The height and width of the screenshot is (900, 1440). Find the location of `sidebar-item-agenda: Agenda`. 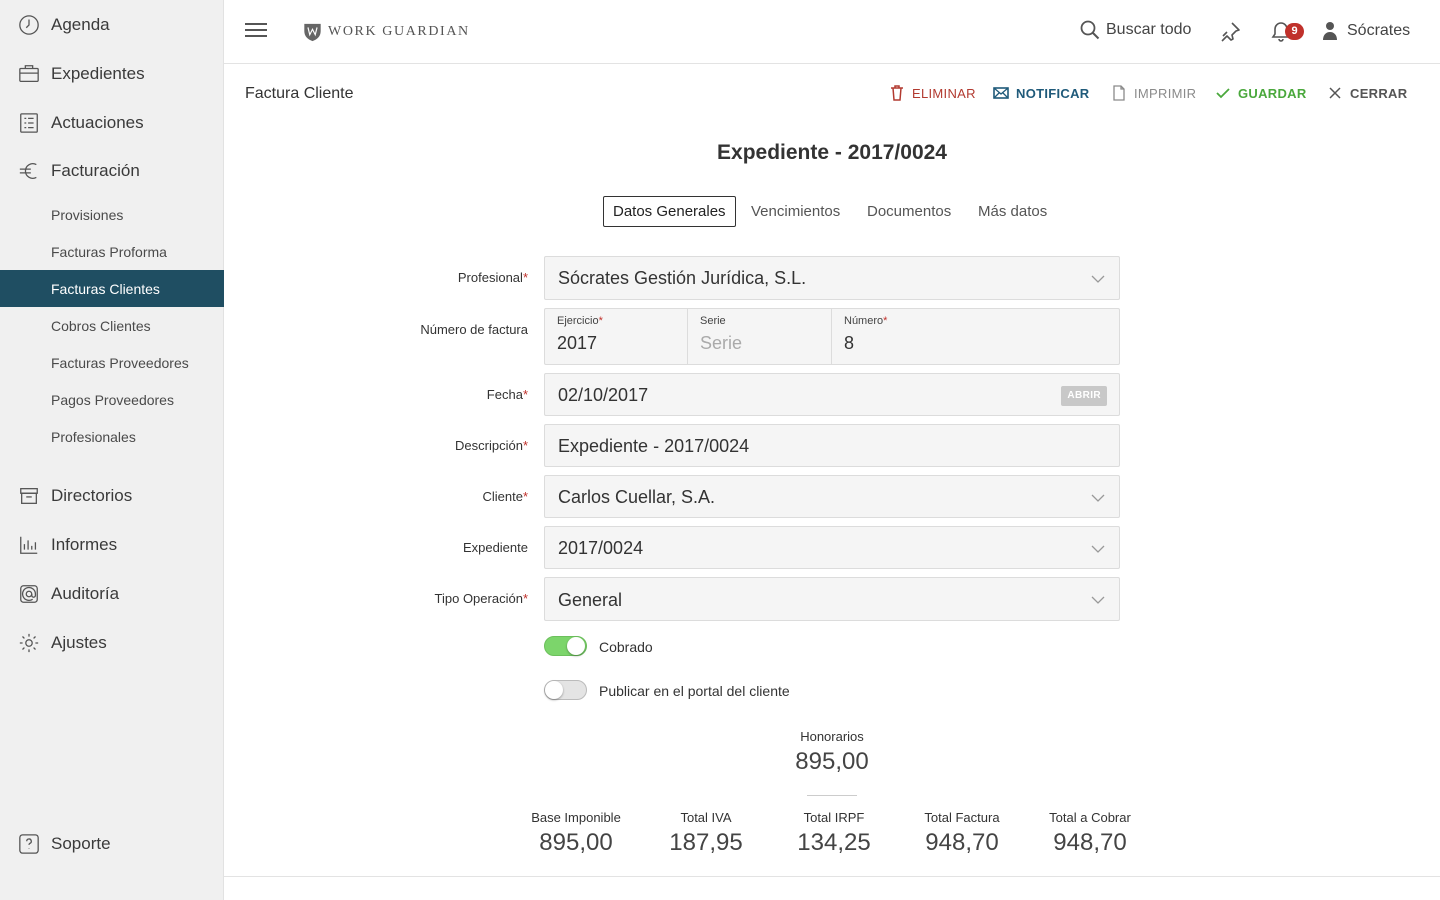

sidebar-item-agenda: Agenda is located at coordinates (112, 24).